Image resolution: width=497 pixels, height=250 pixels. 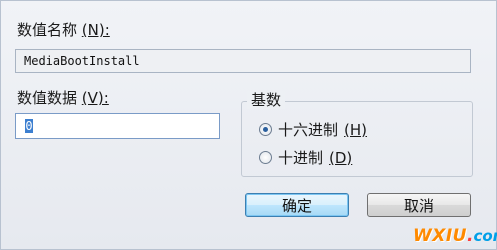 What do you see at coordinates (485, 236) in the screenshot?
I see `watermark-suffix: com` at bounding box center [485, 236].